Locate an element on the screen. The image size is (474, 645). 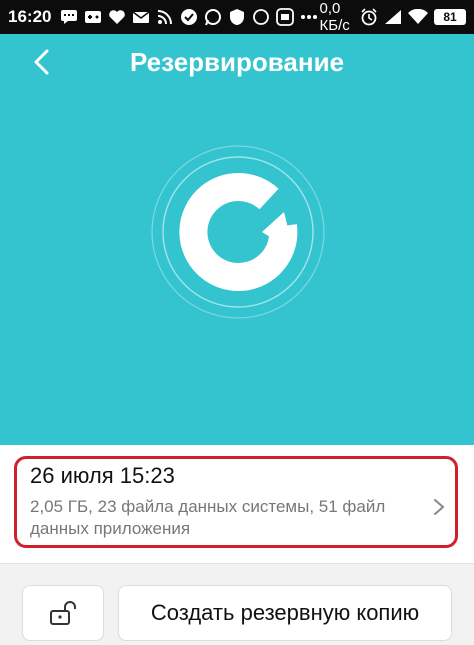
mail-icon is located at coordinates (141, 17).